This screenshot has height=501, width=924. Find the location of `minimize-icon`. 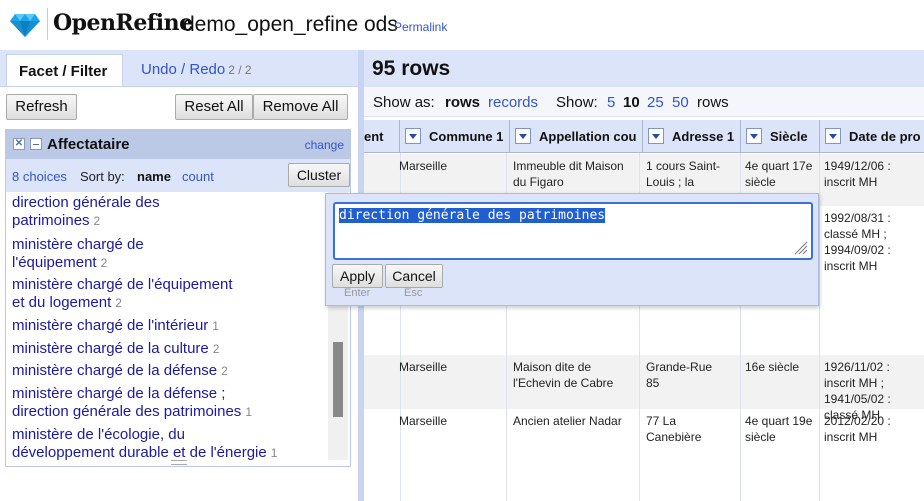

minimize-icon is located at coordinates (36, 144).